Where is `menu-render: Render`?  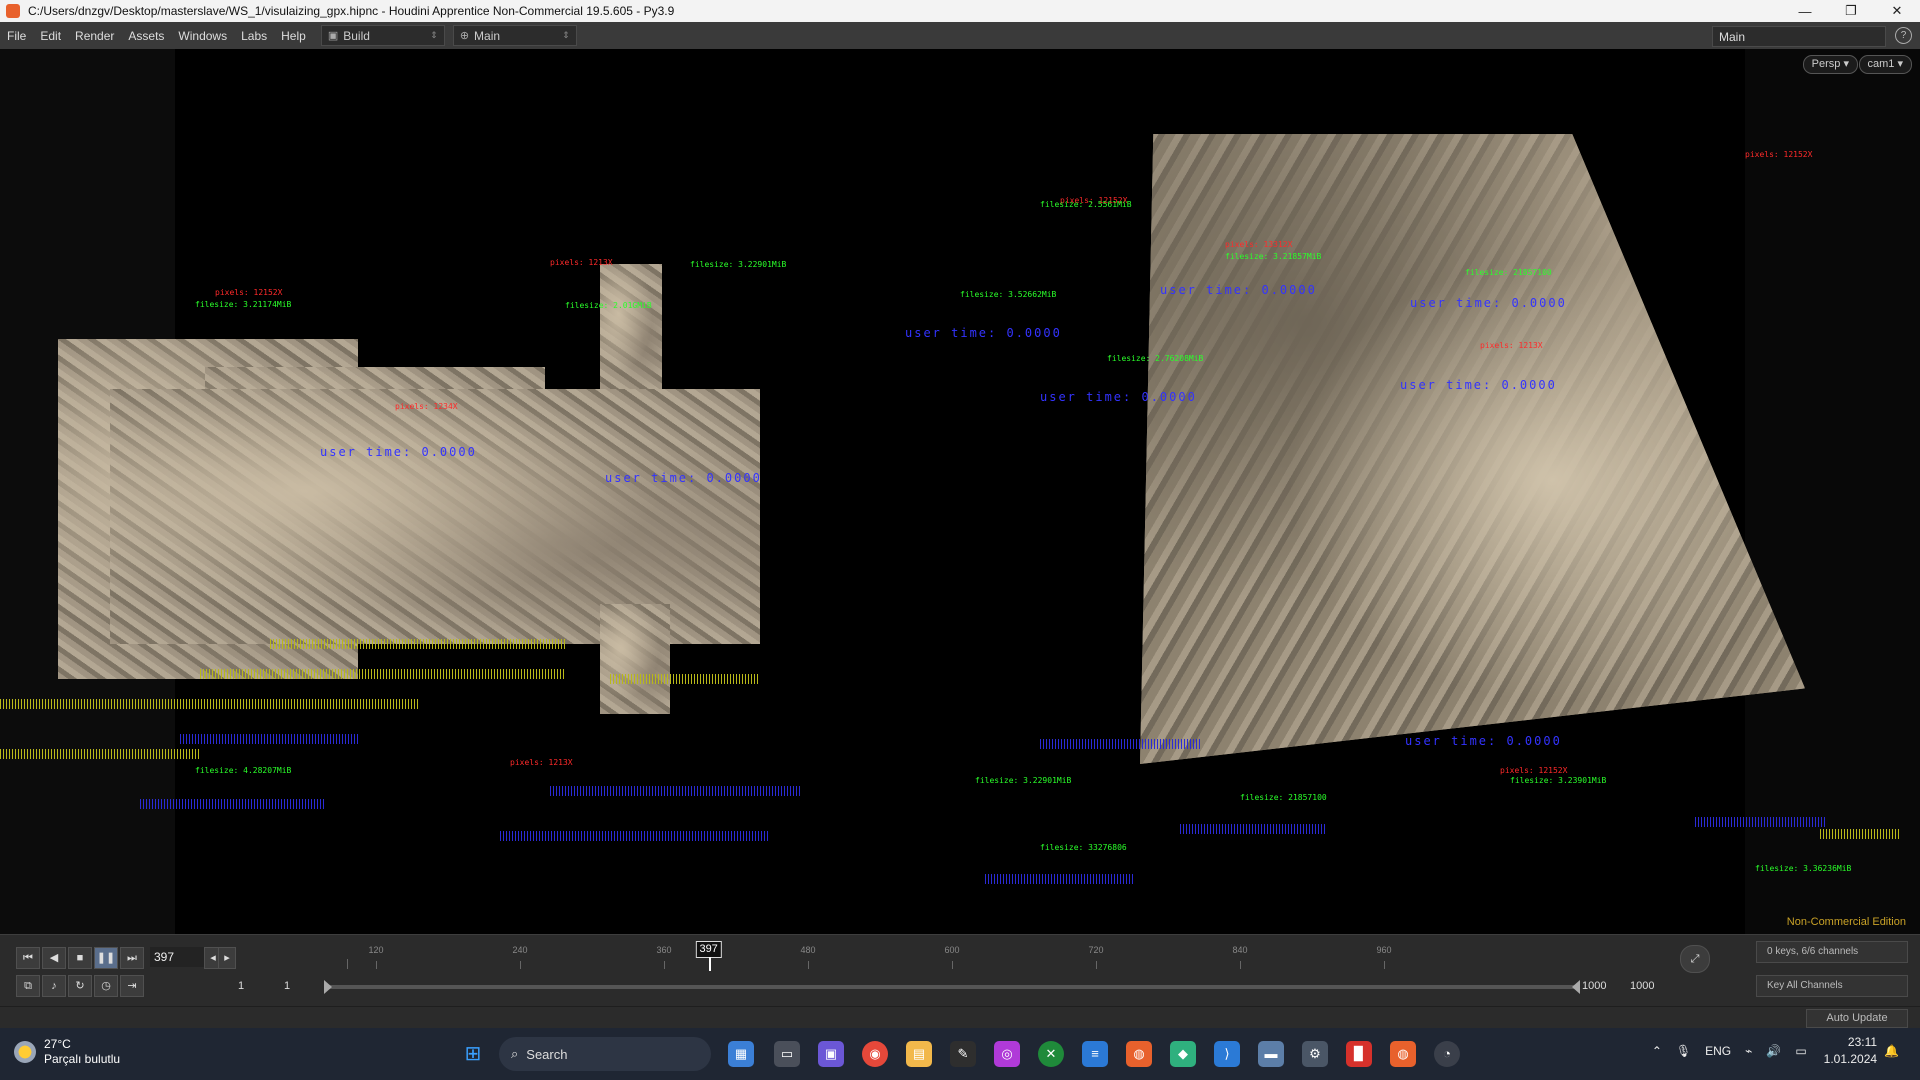 menu-render: Render is located at coordinates (94, 36).